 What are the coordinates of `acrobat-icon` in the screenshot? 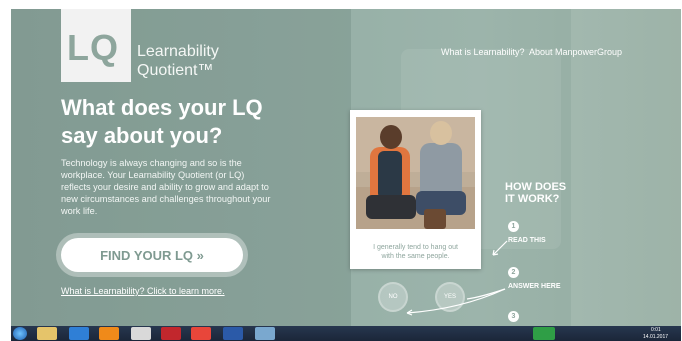 It's located at (171, 333).